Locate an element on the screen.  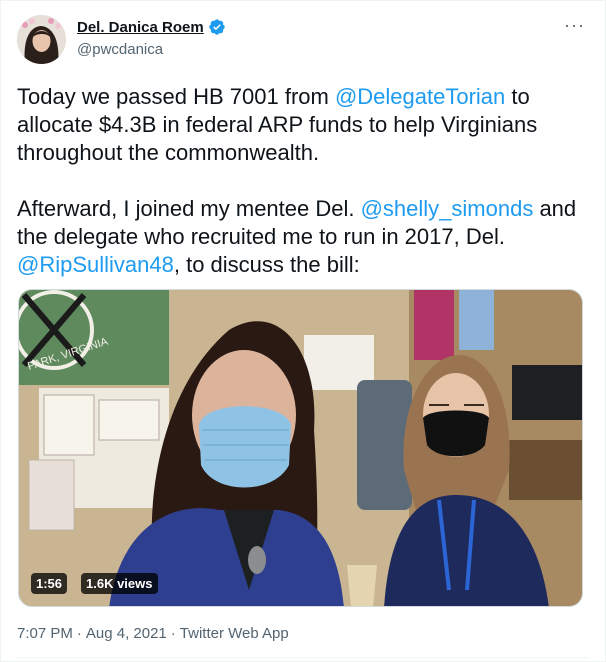
tweet-metadata: 7:07 PM · Aug 4, 2021 · Twitter Web App is located at coordinates (153, 633).